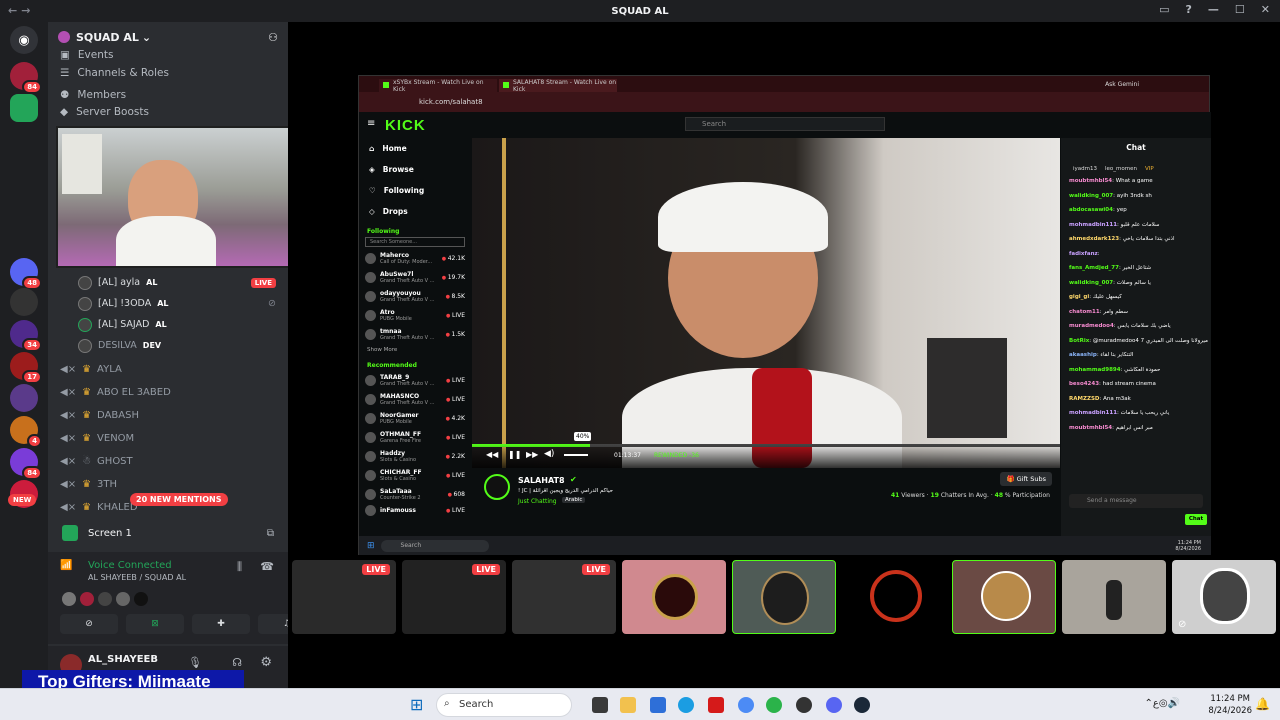 The image size is (1280, 720). What do you see at coordinates (1224, 597) in the screenshot?
I see `participant-tile: ⊘` at bounding box center [1224, 597].